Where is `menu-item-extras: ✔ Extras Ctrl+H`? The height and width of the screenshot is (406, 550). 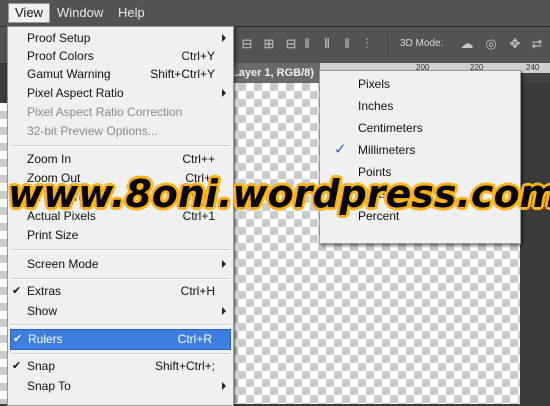 menu-item-extras: ✔ Extras Ctrl+H is located at coordinates (120, 291).